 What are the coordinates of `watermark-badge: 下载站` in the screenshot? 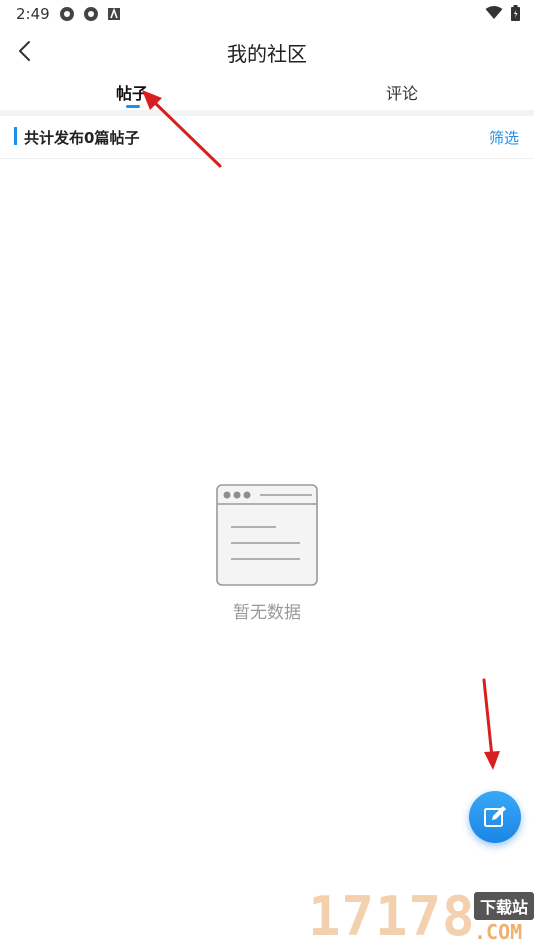 It's located at (504, 906).